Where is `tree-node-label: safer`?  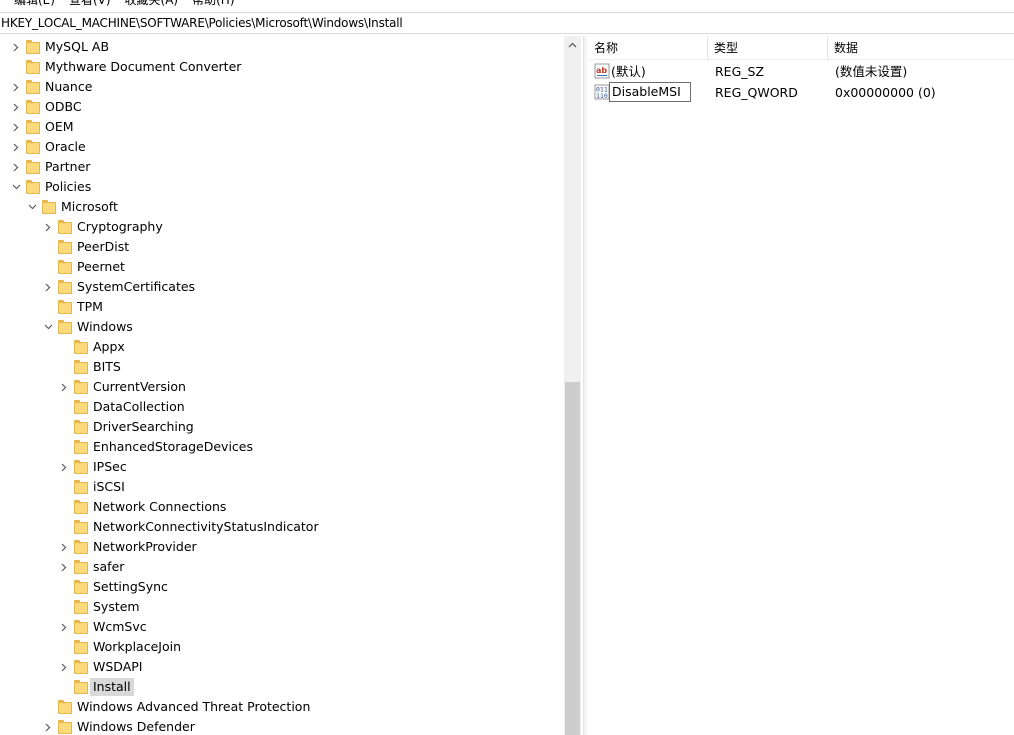
tree-node-label: safer is located at coordinates (108, 567).